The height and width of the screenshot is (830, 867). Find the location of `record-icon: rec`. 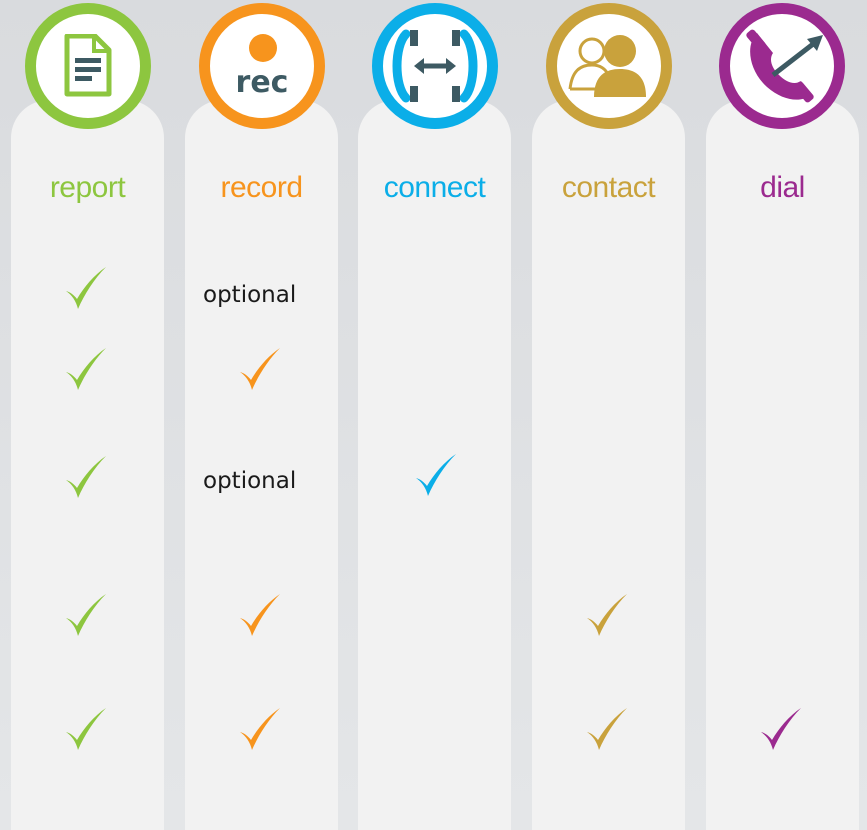

record-icon: rec is located at coordinates (262, 66).